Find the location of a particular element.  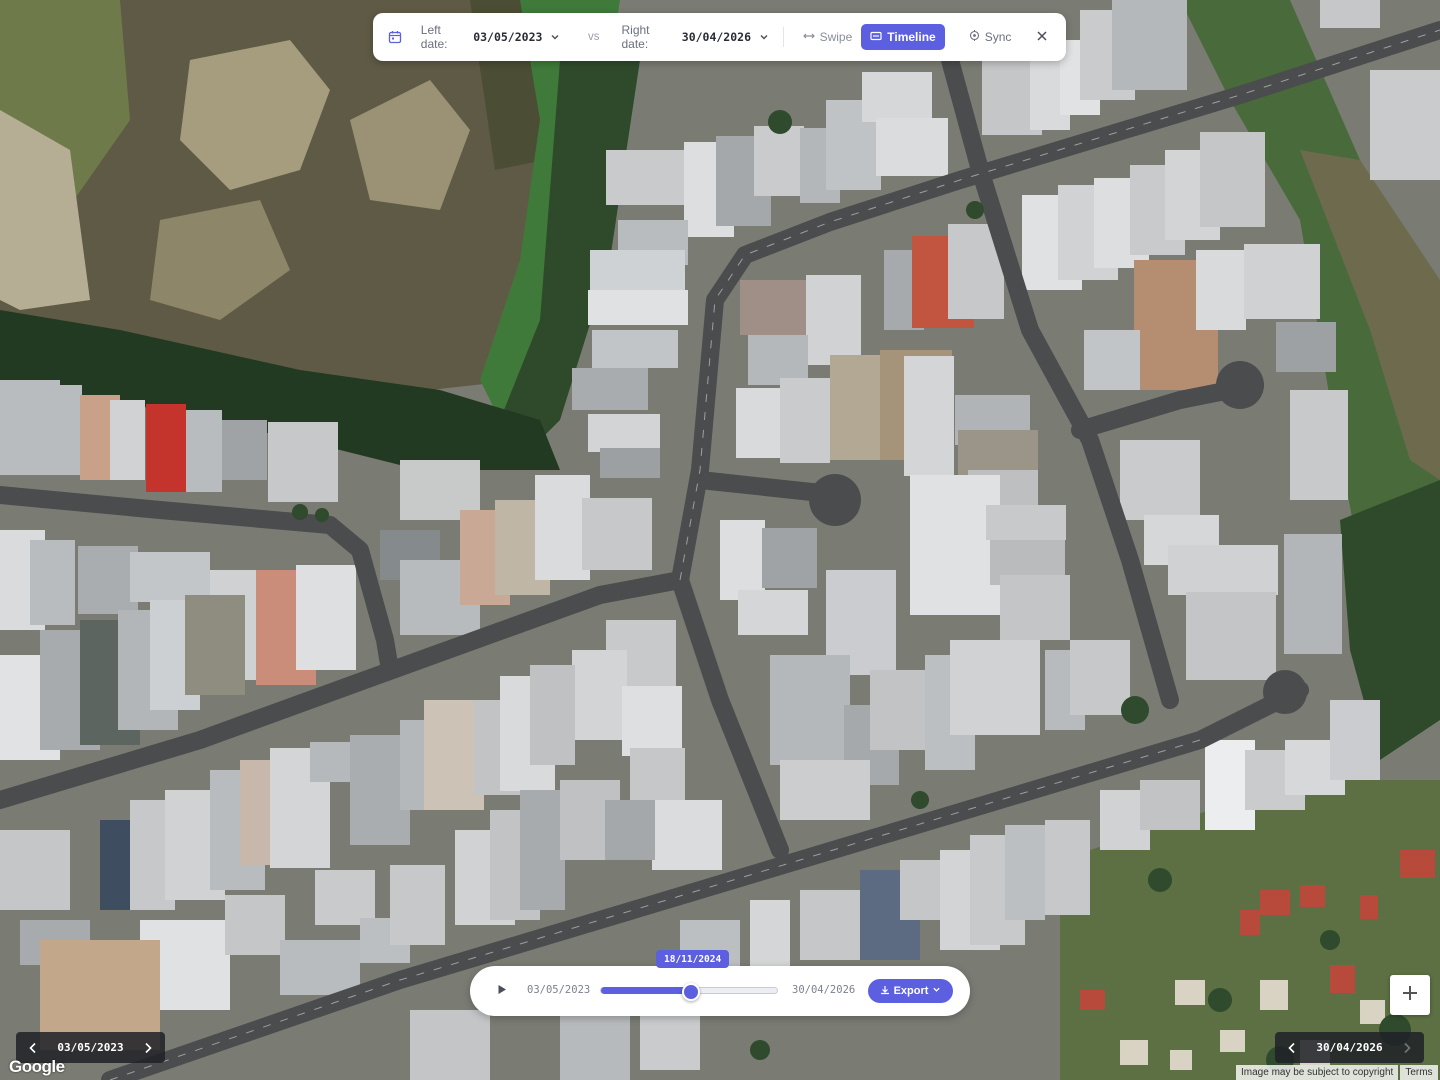

right-date-value: 30/04/2026 is located at coordinates (716, 37).